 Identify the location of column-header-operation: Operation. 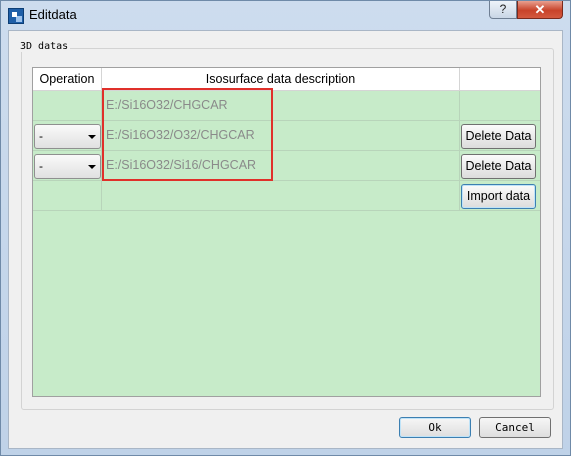
(67, 79).